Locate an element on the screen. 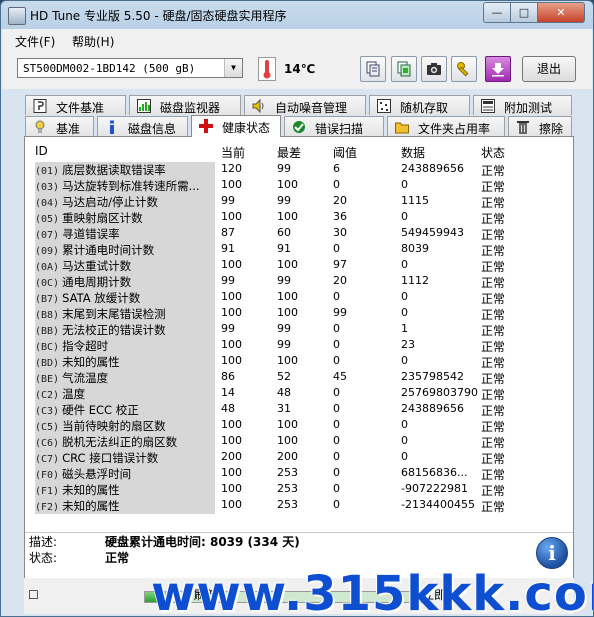  thermometer-icon is located at coordinates (267, 69).